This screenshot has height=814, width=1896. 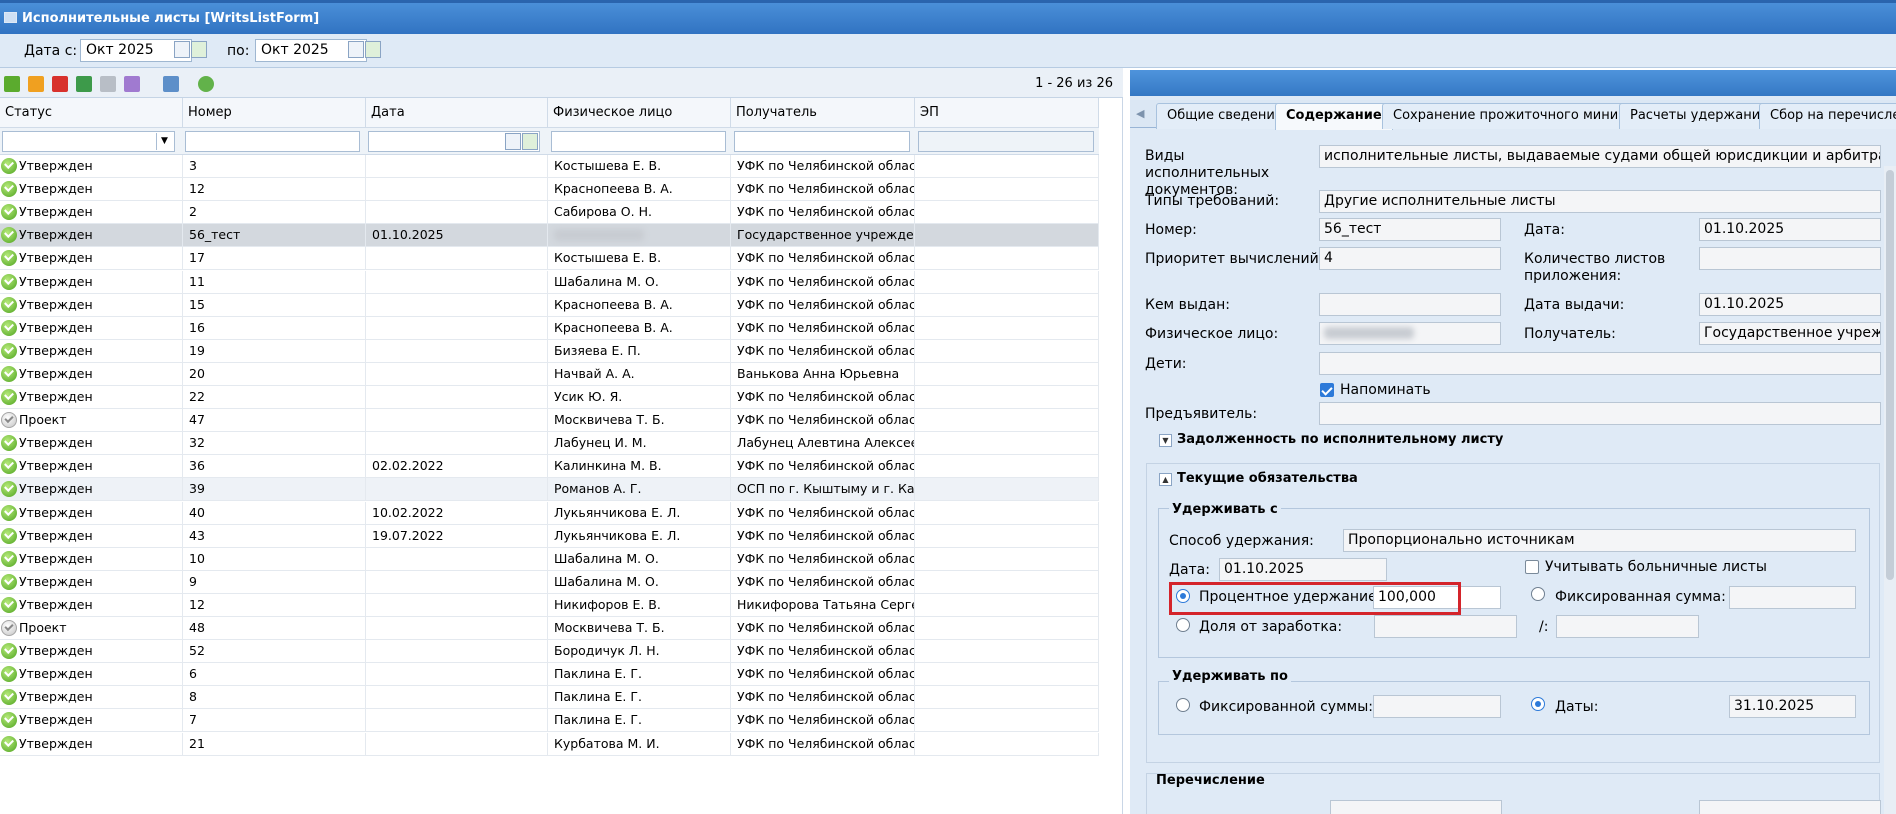 I want to click on approved-icon, so click(x=9, y=212).